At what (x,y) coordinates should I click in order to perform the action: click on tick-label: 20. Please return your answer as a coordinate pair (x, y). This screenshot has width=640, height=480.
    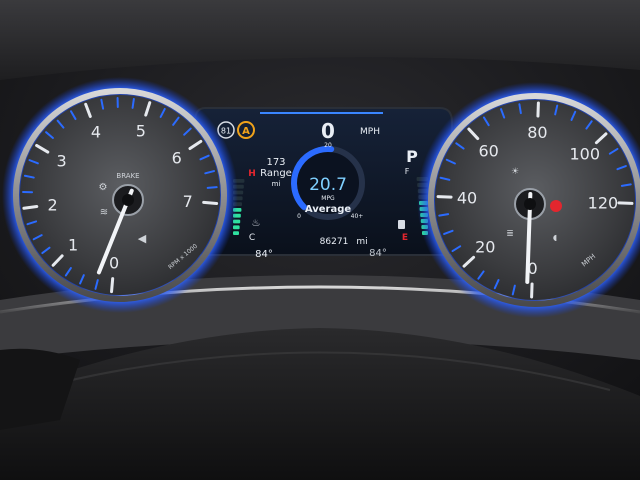
    Looking at the image, I should click on (485, 246).